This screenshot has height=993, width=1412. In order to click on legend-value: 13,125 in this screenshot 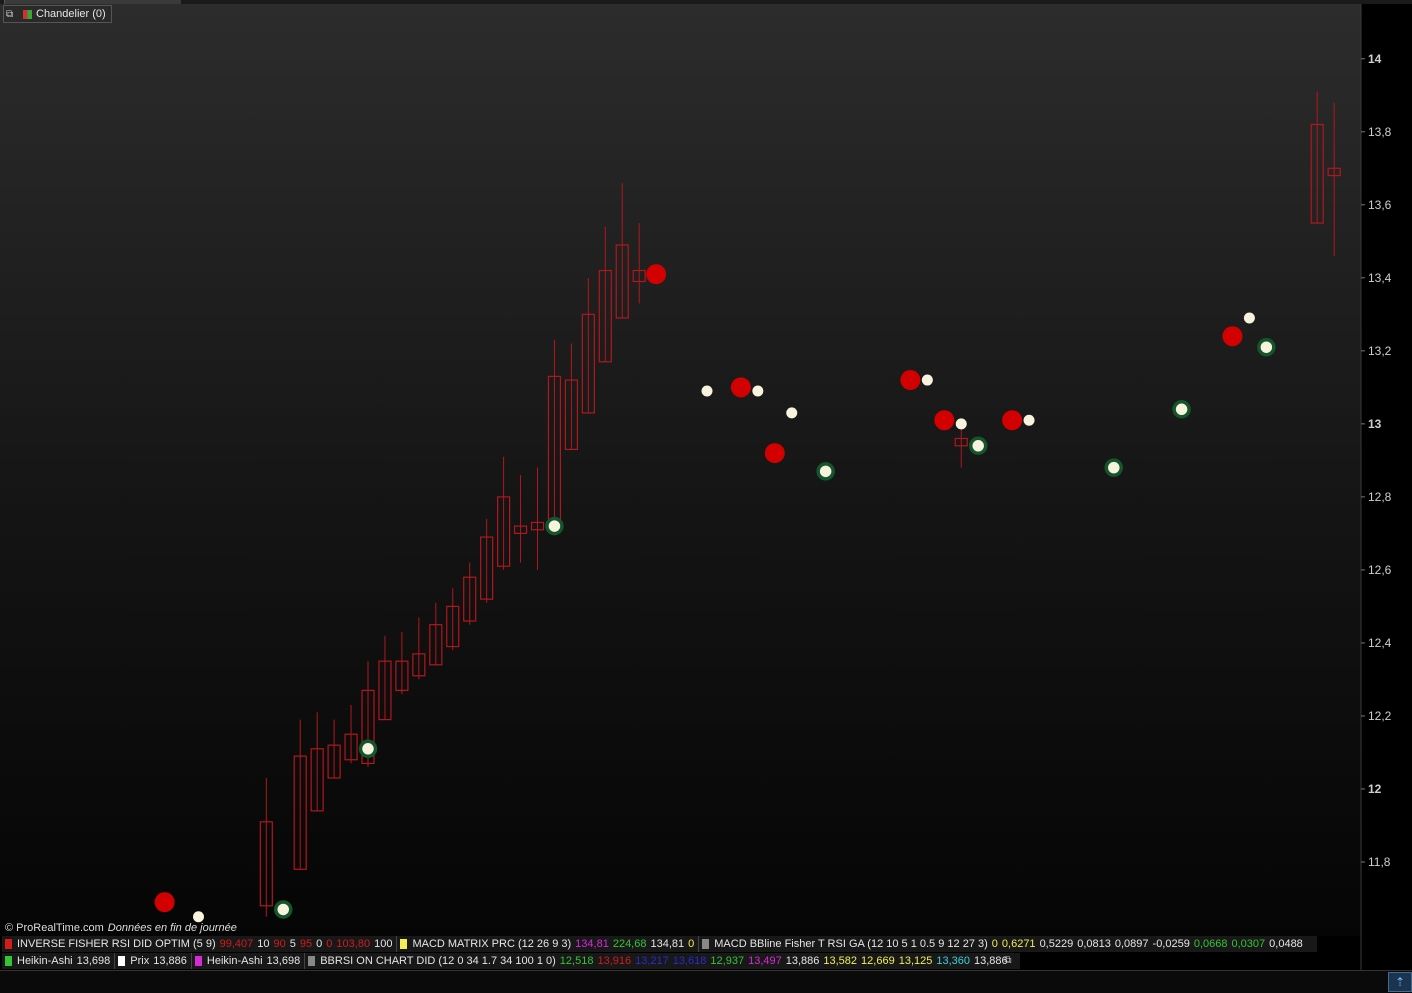, I will do `click(915, 961)`.